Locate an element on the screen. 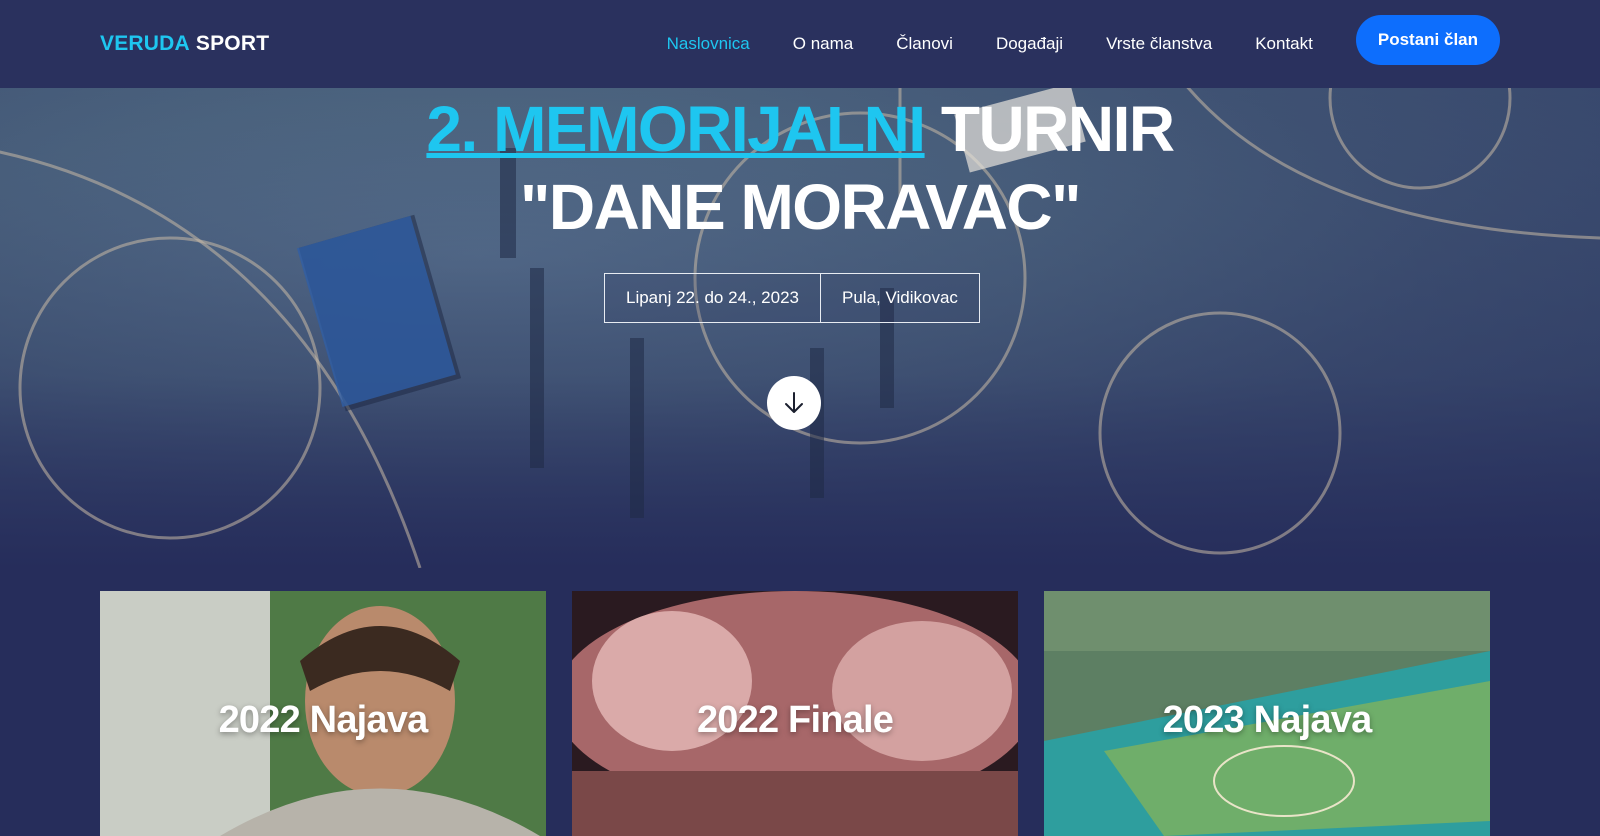 The image size is (1600, 836). card-label: 2022 Finale is located at coordinates (795, 720).